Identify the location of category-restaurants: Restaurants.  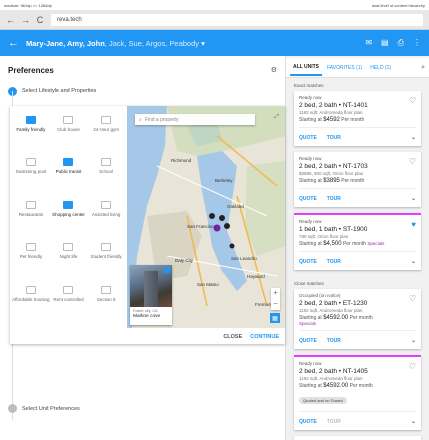
(31, 216).